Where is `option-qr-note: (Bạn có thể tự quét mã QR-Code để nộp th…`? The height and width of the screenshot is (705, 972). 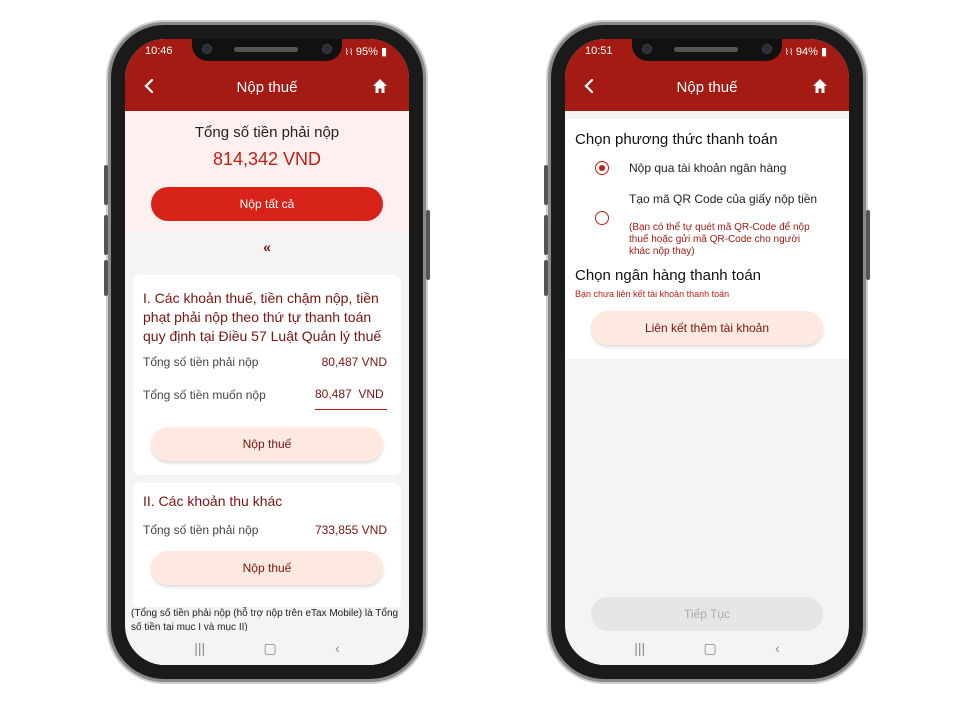
option-qr-note: (Bạn có thể tự quét mã QR-Code để nộp th… is located at coordinates (719, 239).